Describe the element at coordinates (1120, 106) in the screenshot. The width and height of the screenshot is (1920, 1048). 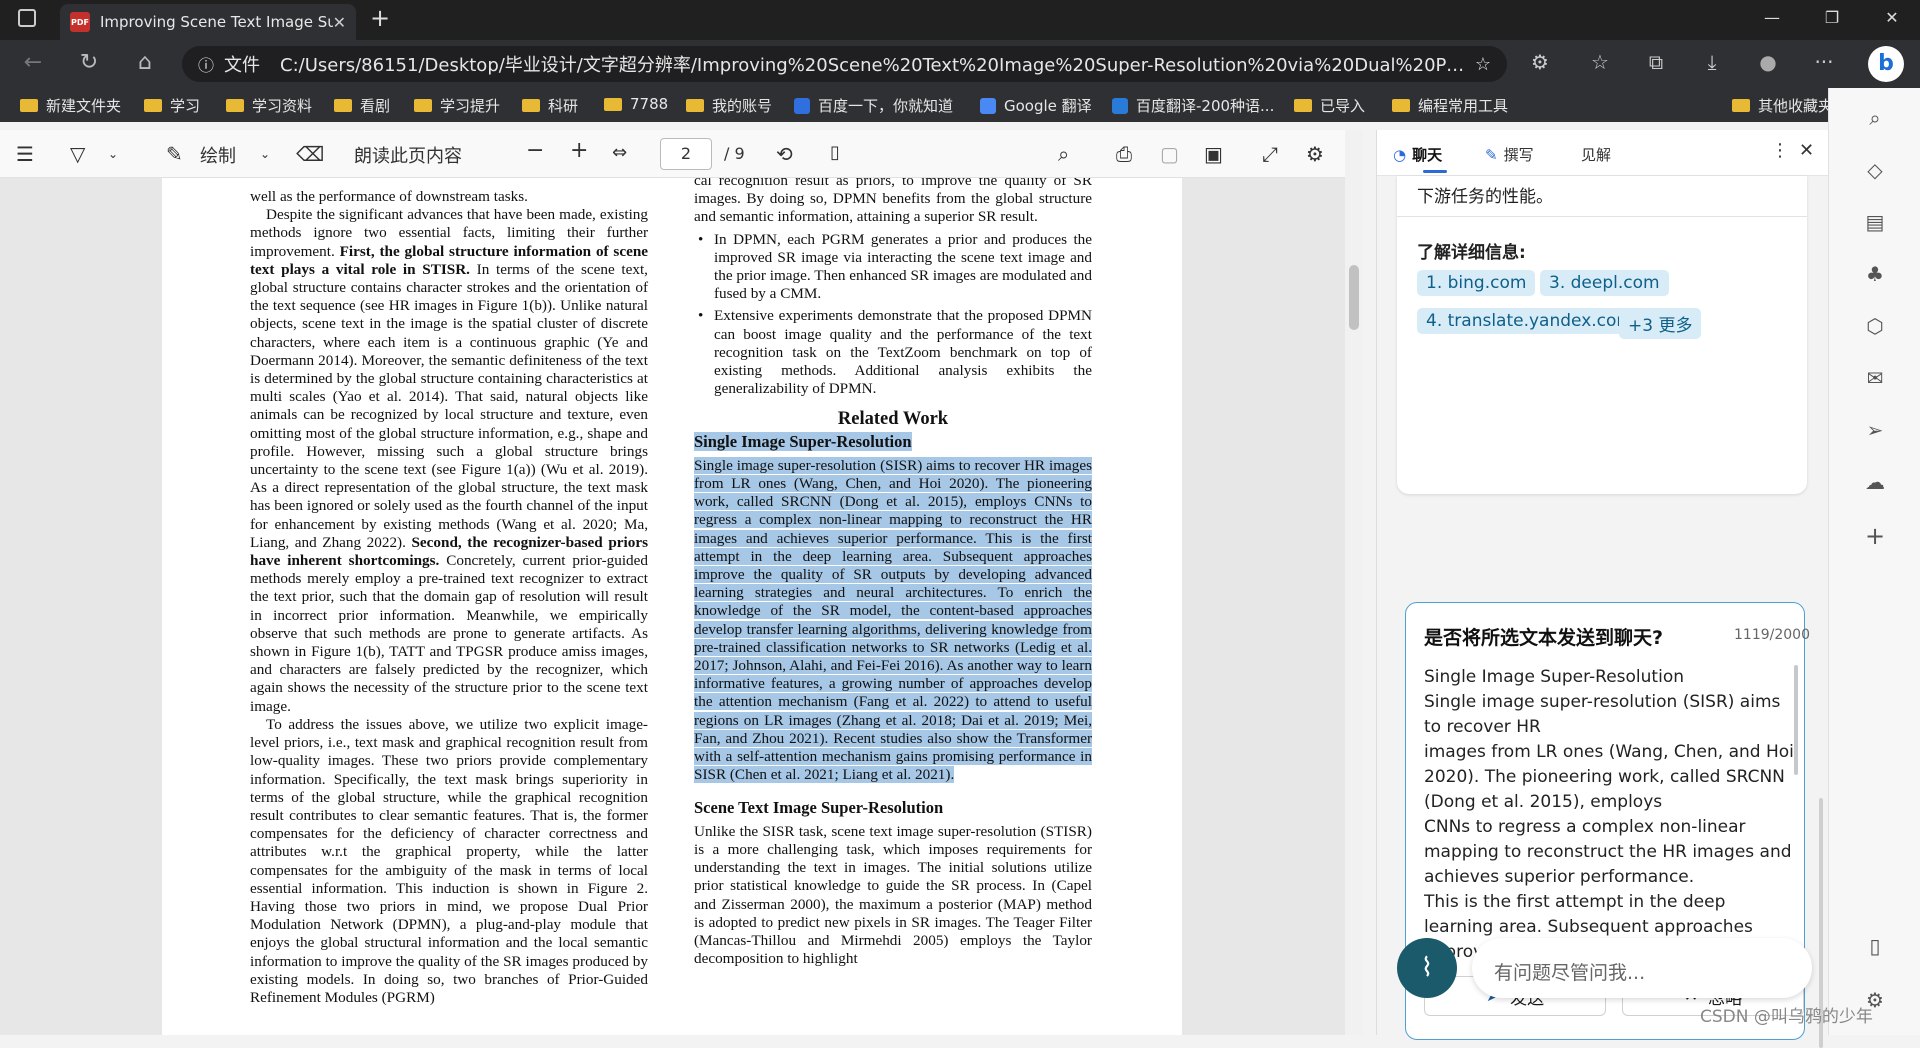
I see `baidu-translate-icon` at that location.